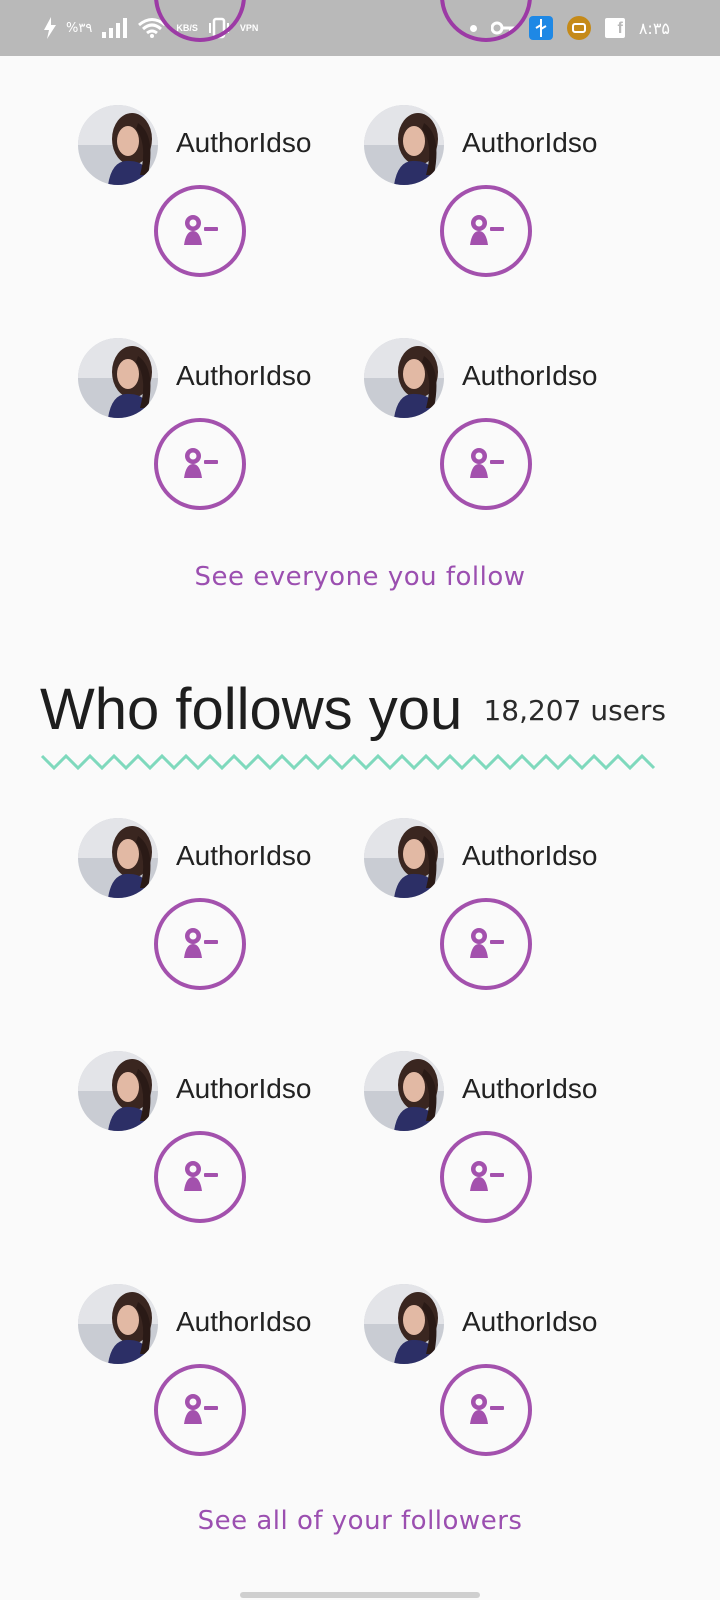 This screenshot has width=720, height=1600. I want to click on see-everyone-you-follow-link: See everyone you follow, so click(360, 577).